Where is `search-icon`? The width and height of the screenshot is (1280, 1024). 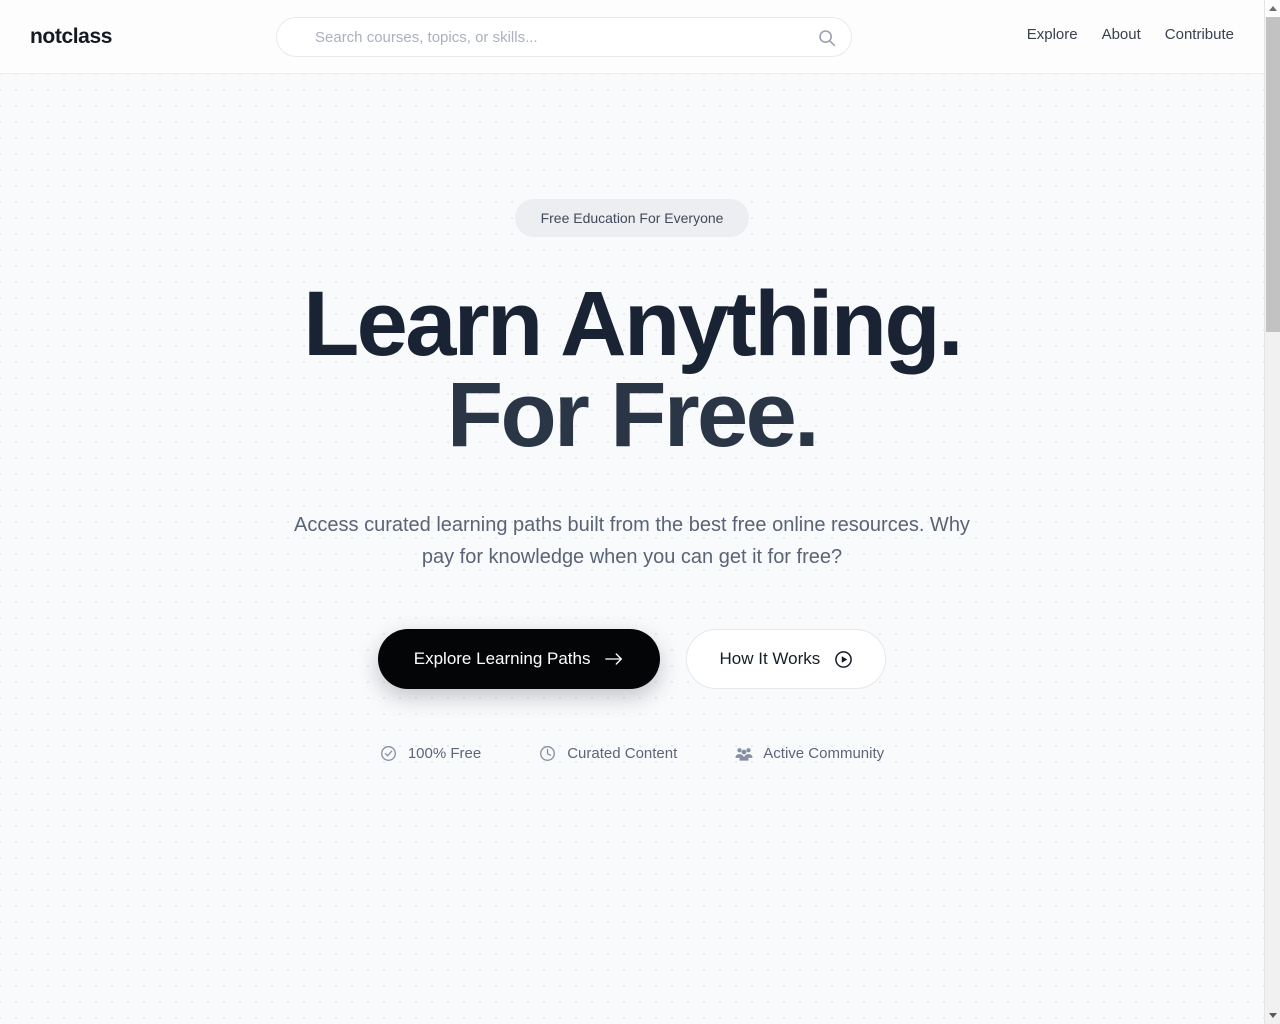 search-icon is located at coordinates (827, 38).